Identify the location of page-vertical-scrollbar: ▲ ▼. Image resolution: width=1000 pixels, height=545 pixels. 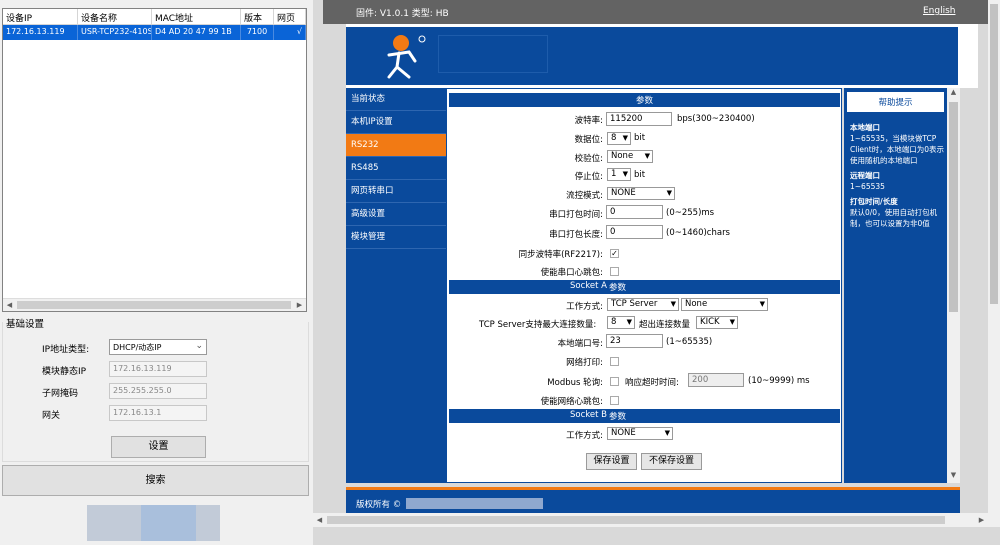
(953, 285).